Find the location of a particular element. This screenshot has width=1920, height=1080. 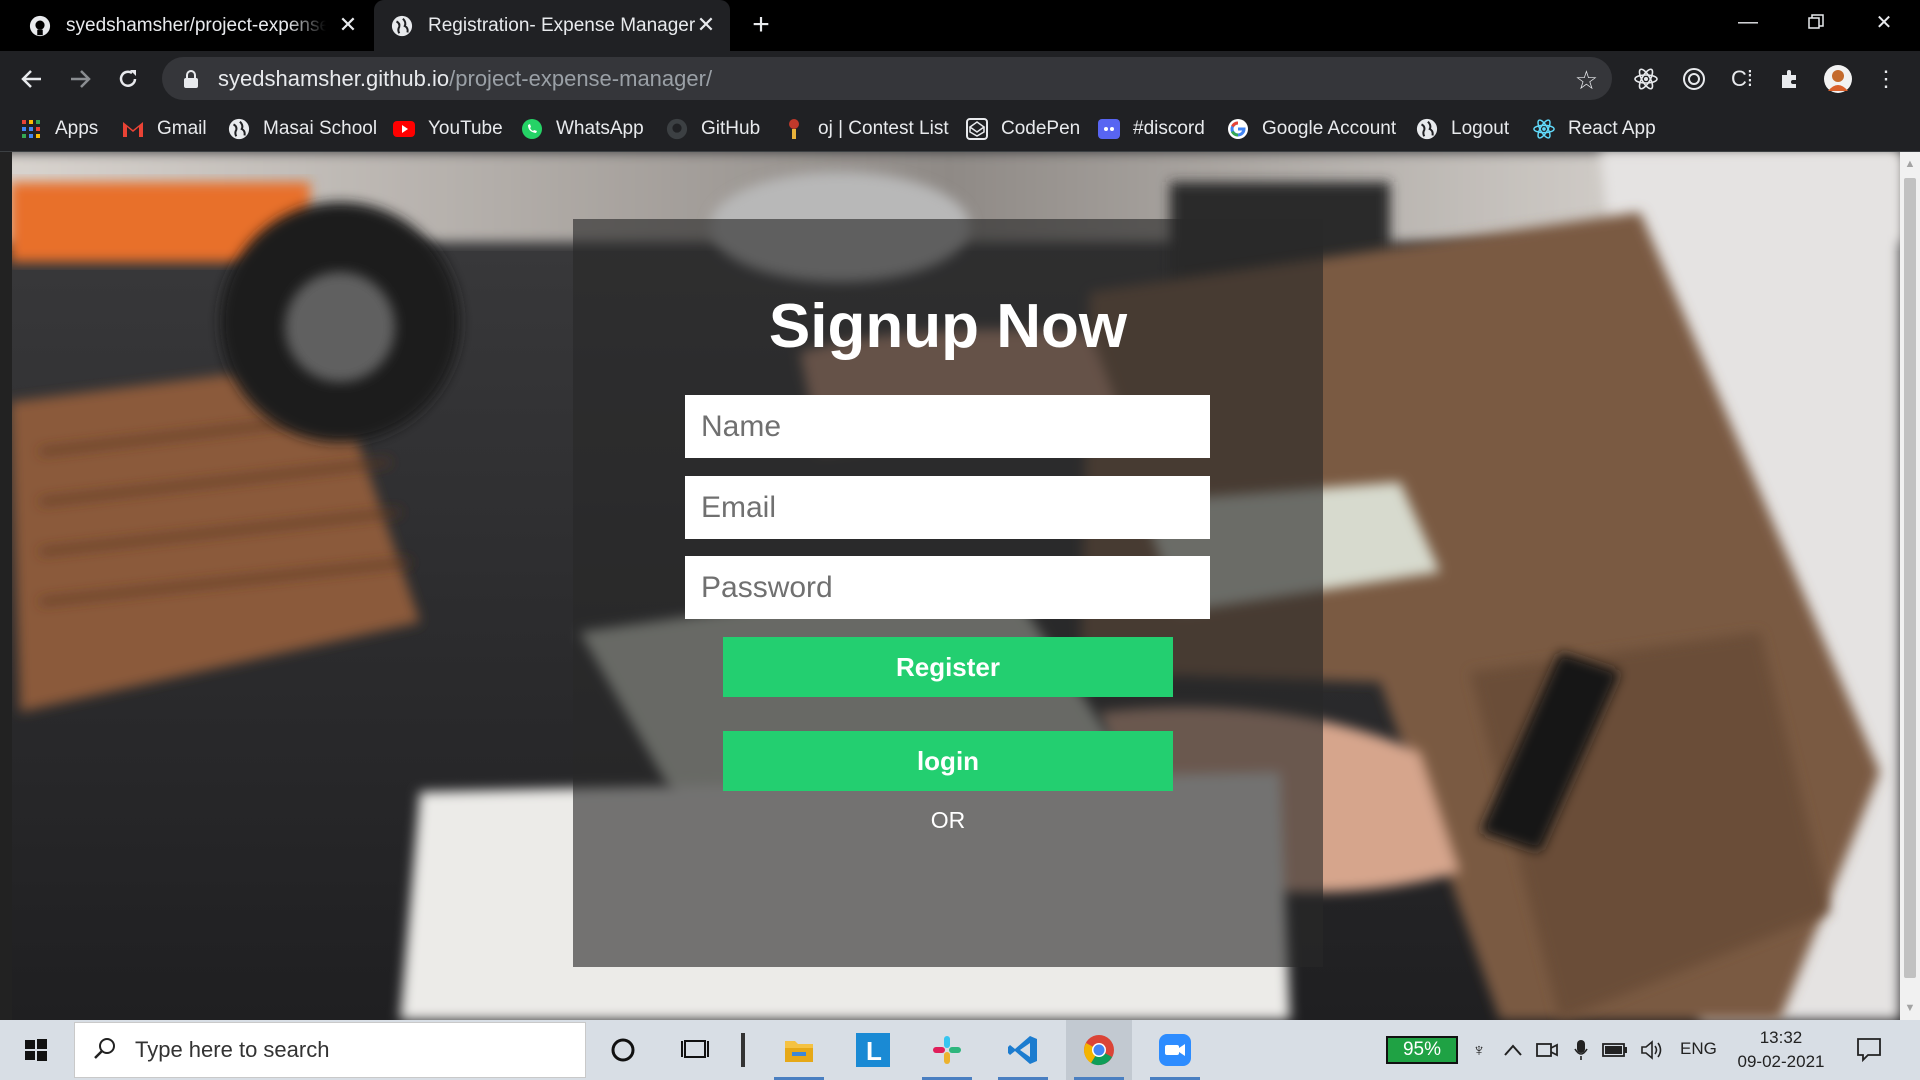

name-input is located at coordinates (947, 426).